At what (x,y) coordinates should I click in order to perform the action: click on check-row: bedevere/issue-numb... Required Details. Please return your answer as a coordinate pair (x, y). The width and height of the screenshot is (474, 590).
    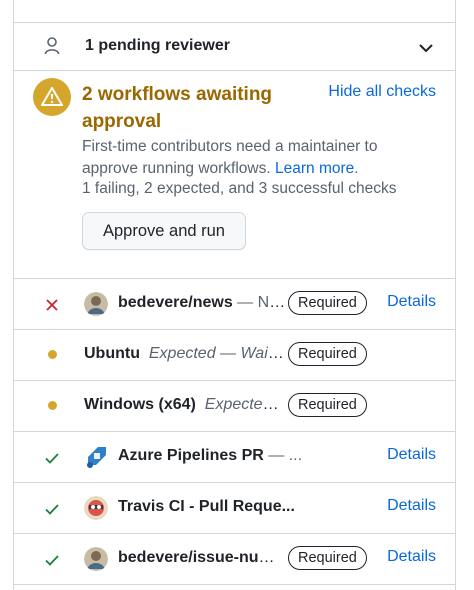
    Looking at the image, I should click on (234, 559).